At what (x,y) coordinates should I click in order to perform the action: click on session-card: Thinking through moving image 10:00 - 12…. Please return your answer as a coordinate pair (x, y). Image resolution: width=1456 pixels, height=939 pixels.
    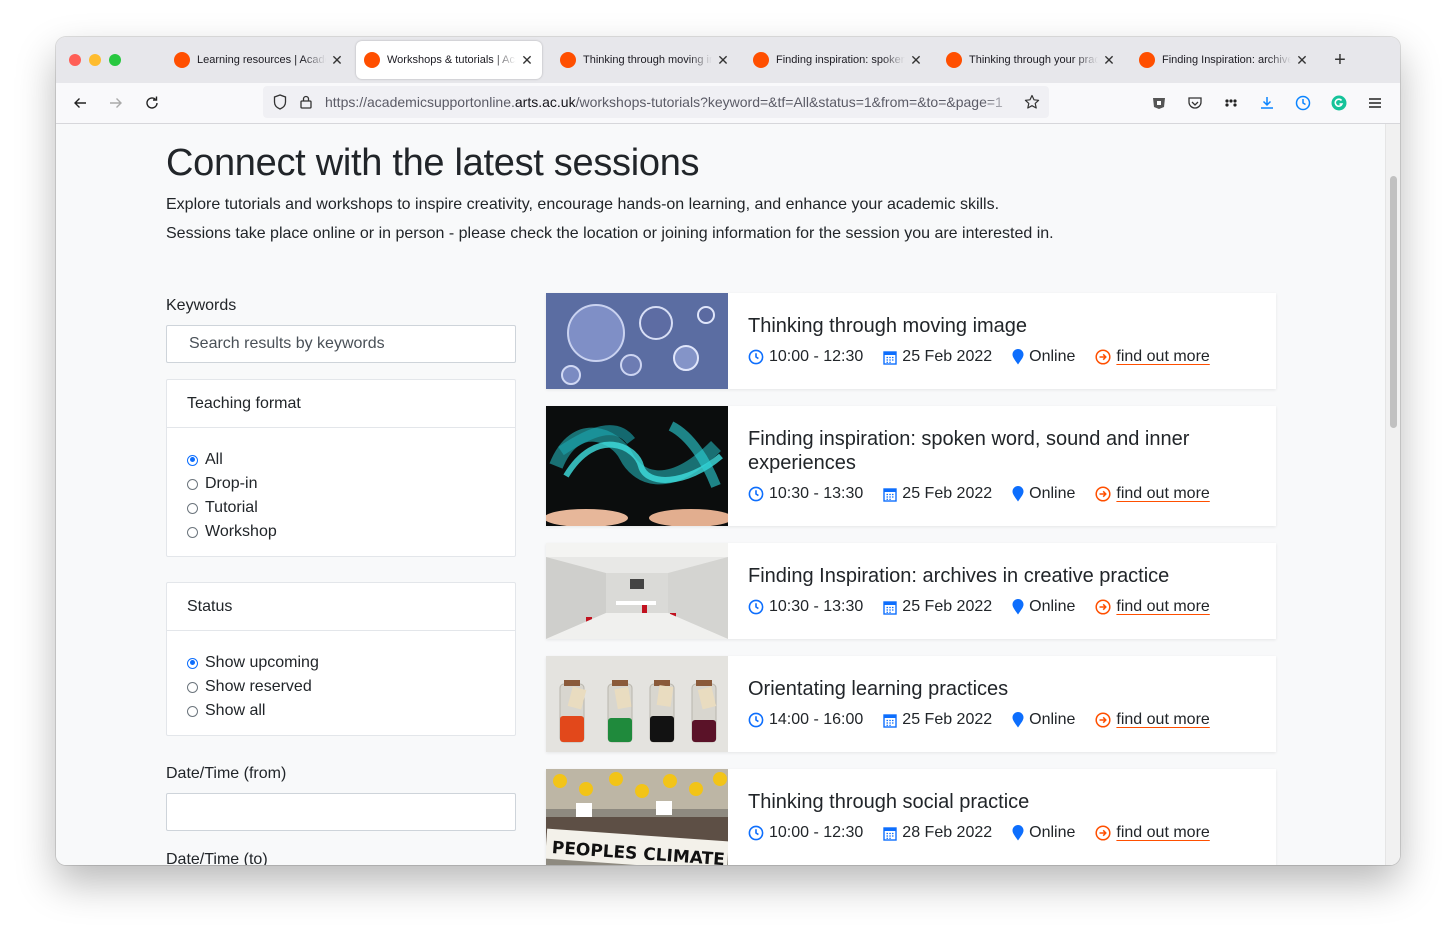
    Looking at the image, I should click on (911, 341).